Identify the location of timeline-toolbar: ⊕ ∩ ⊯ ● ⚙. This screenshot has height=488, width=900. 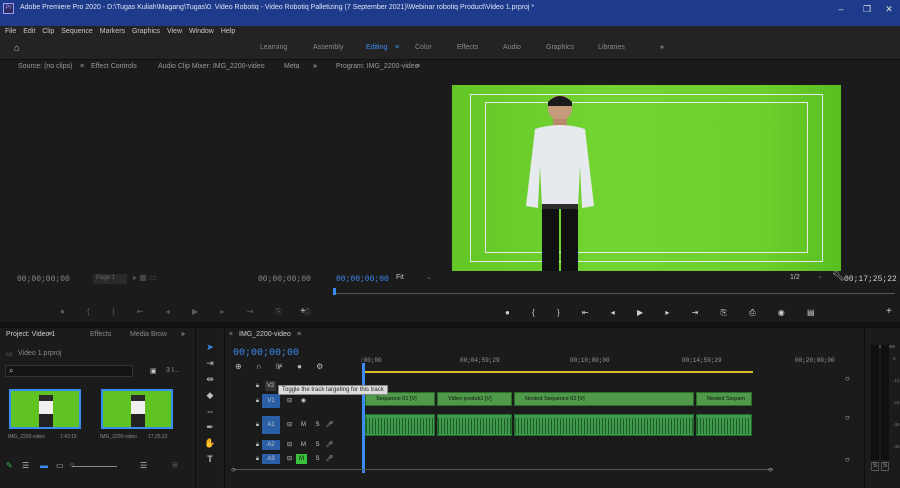
(282, 366).